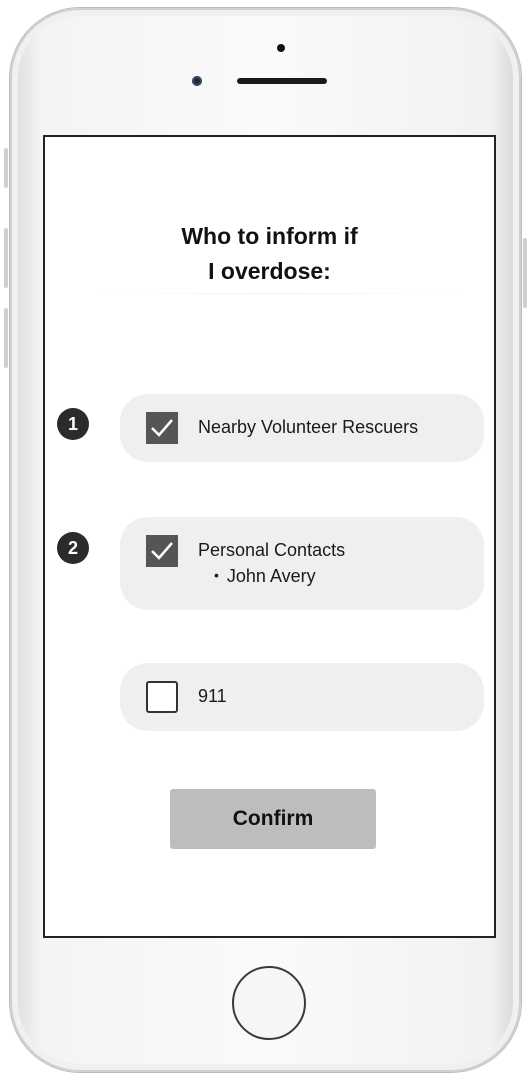 Image resolution: width=531 pixels, height=1080 pixels. What do you see at coordinates (525, 273) in the screenshot?
I see `power-button` at bounding box center [525, 273].